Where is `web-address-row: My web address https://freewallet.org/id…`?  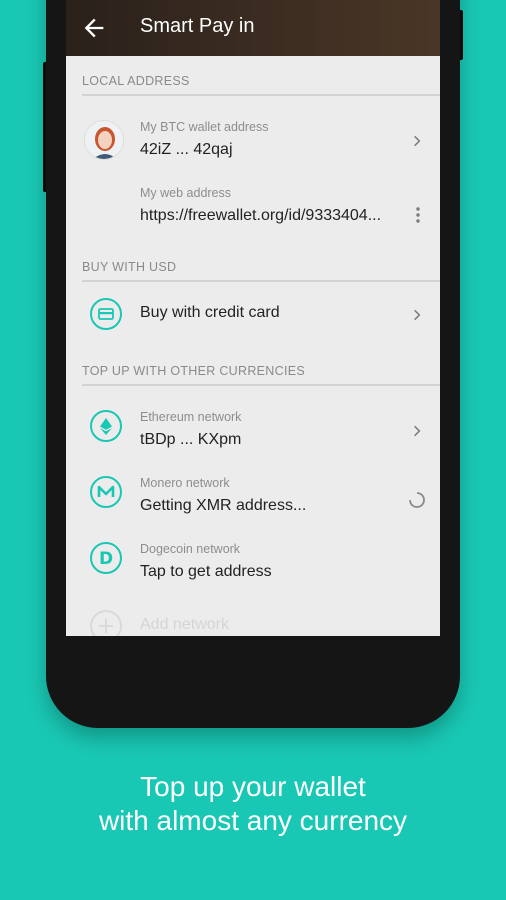 web-address-row: My web address https://freewallet.org/id… is located at coordinates (253, 208).